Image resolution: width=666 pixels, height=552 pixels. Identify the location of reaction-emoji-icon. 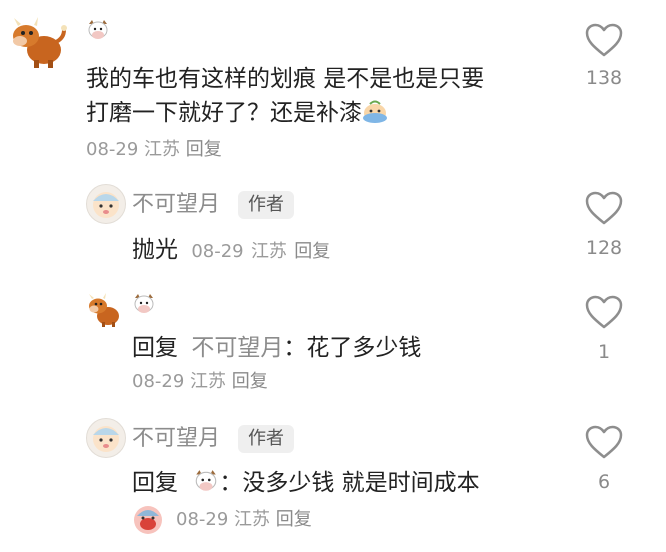
(148, 520).